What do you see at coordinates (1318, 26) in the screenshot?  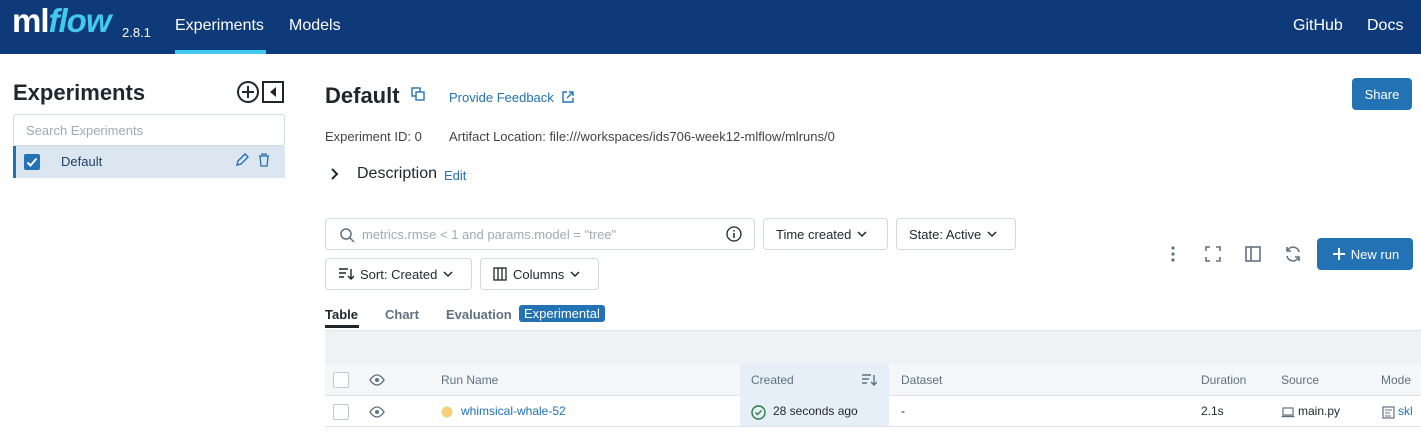 I see `nav-github: GitHub` at bounding box center [1318, 26].